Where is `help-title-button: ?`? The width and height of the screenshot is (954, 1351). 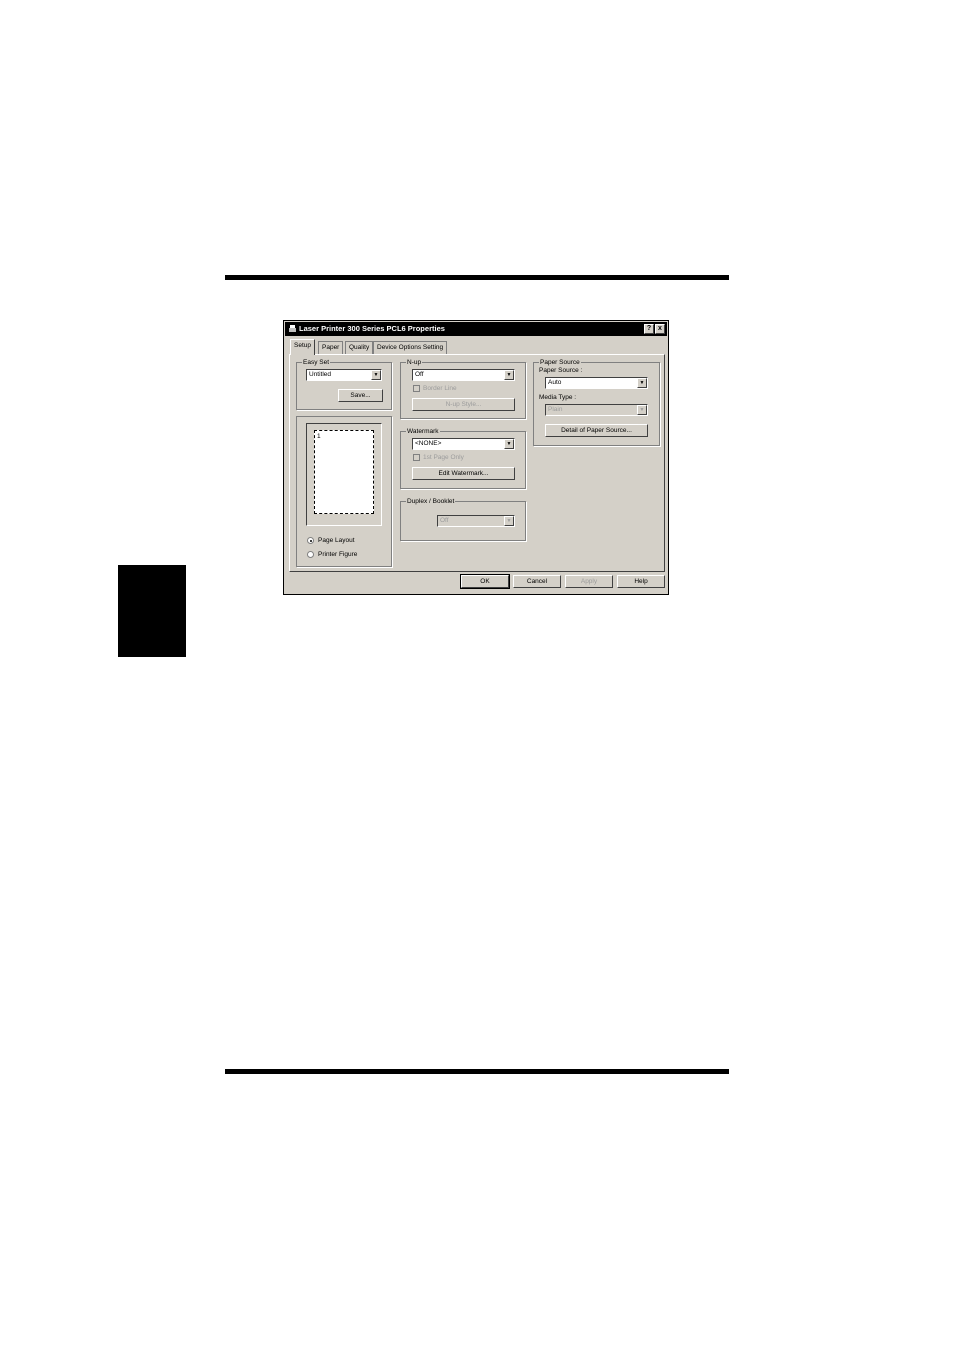 help-title-button: ? is located at coordinates (649, 329).